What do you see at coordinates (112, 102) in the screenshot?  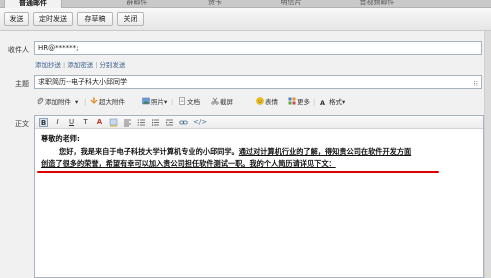 I see `large-attachment-label: 超大附件` at bounding box center [112, 102].